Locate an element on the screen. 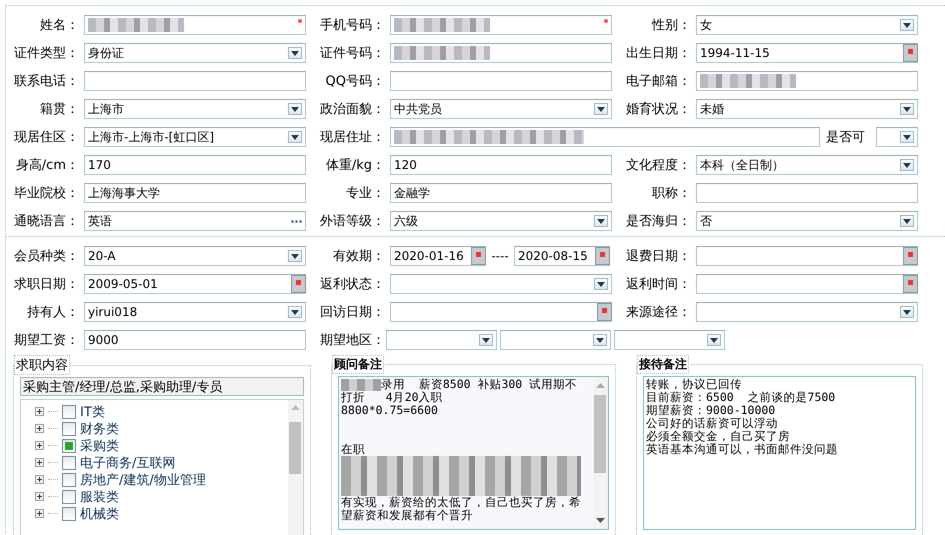 This screenshot has height=535, width=945. tree-item: 电子商务/互联网 is located at coordinates (128, 463).